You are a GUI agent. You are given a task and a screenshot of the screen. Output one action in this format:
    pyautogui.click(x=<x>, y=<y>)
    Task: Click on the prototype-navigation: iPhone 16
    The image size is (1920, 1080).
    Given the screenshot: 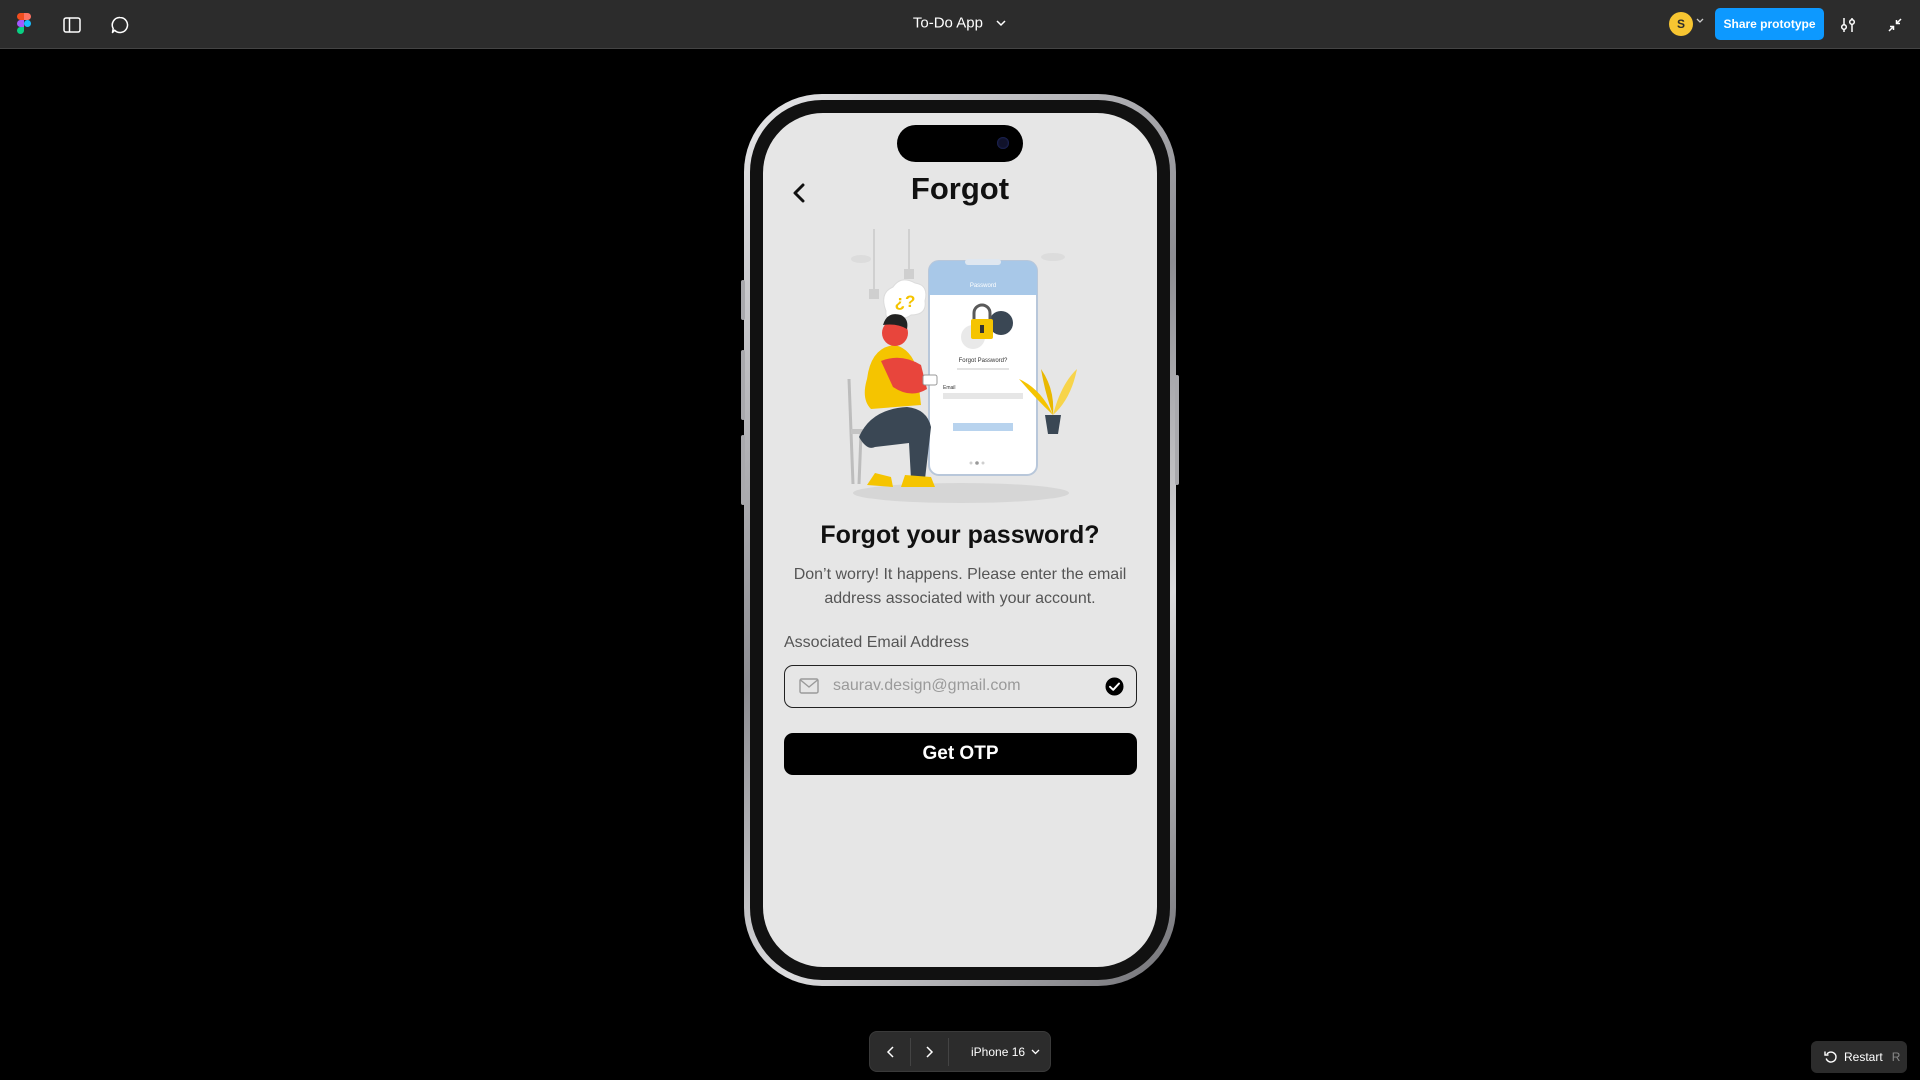 What is the action you would take?
    pyautogui.click(x=960, y=1051)
    